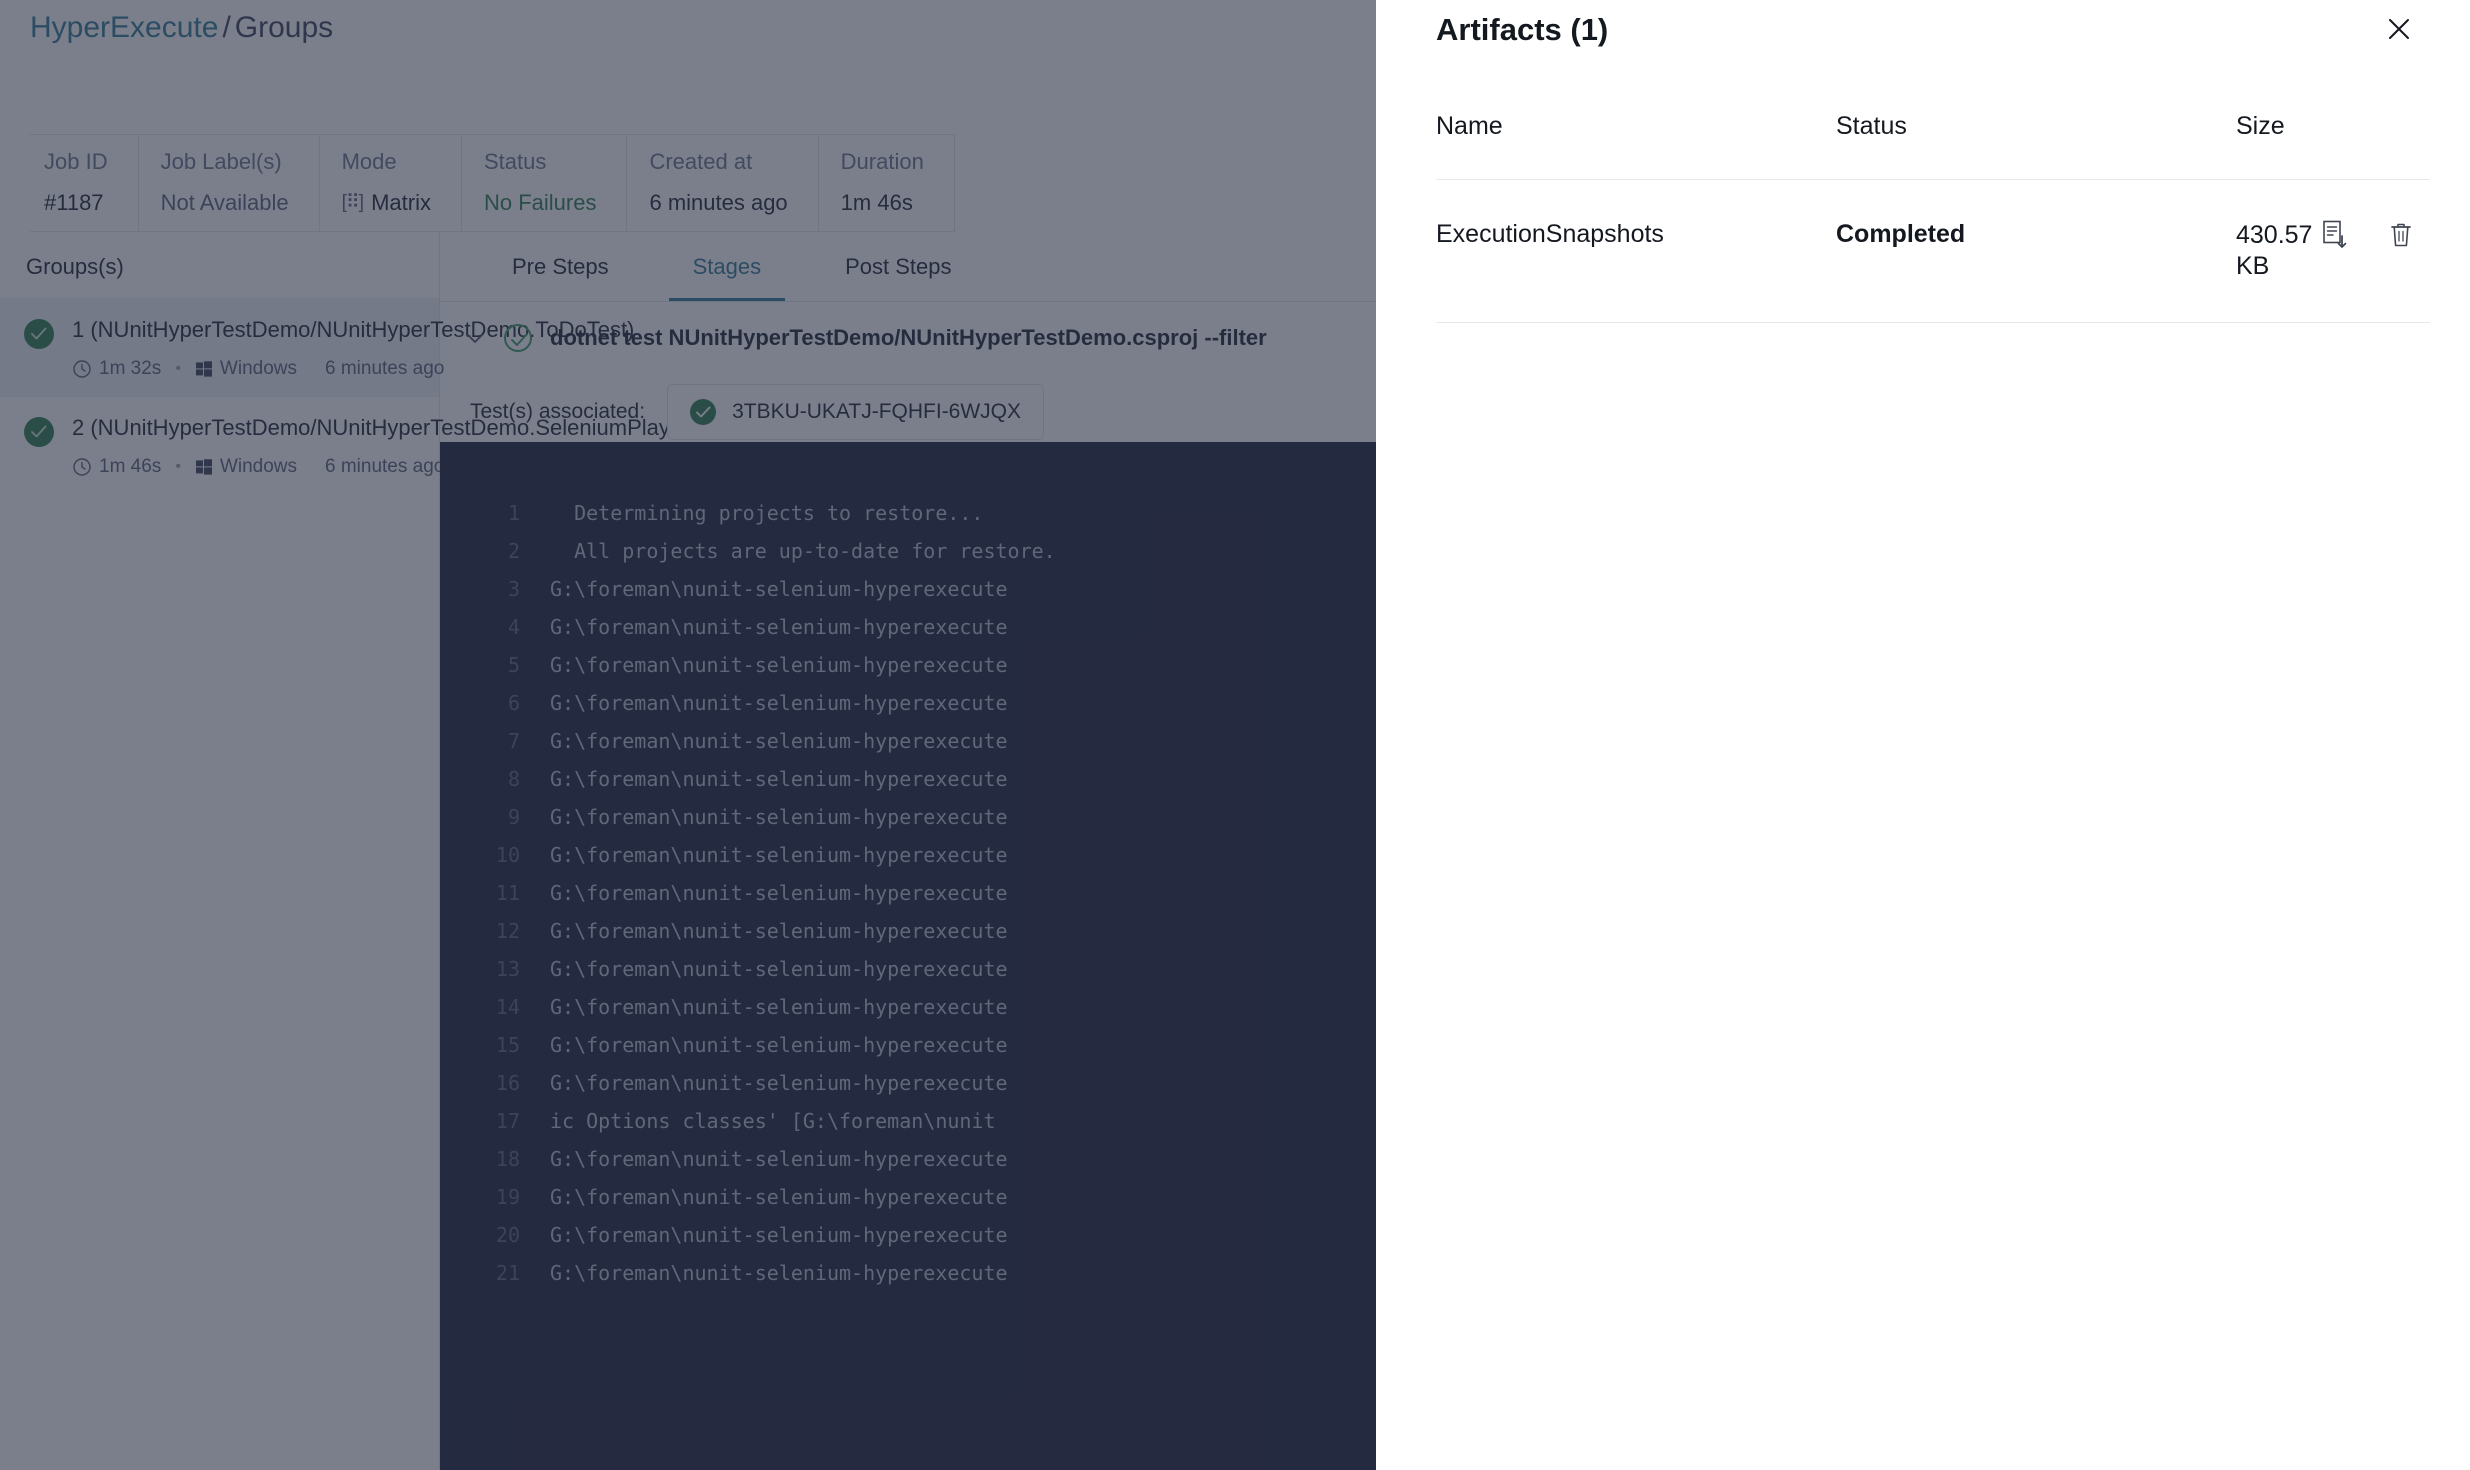 This screenshot has height=1470, width=2470. I want to click on artifact-actions, so click(2389, 237).